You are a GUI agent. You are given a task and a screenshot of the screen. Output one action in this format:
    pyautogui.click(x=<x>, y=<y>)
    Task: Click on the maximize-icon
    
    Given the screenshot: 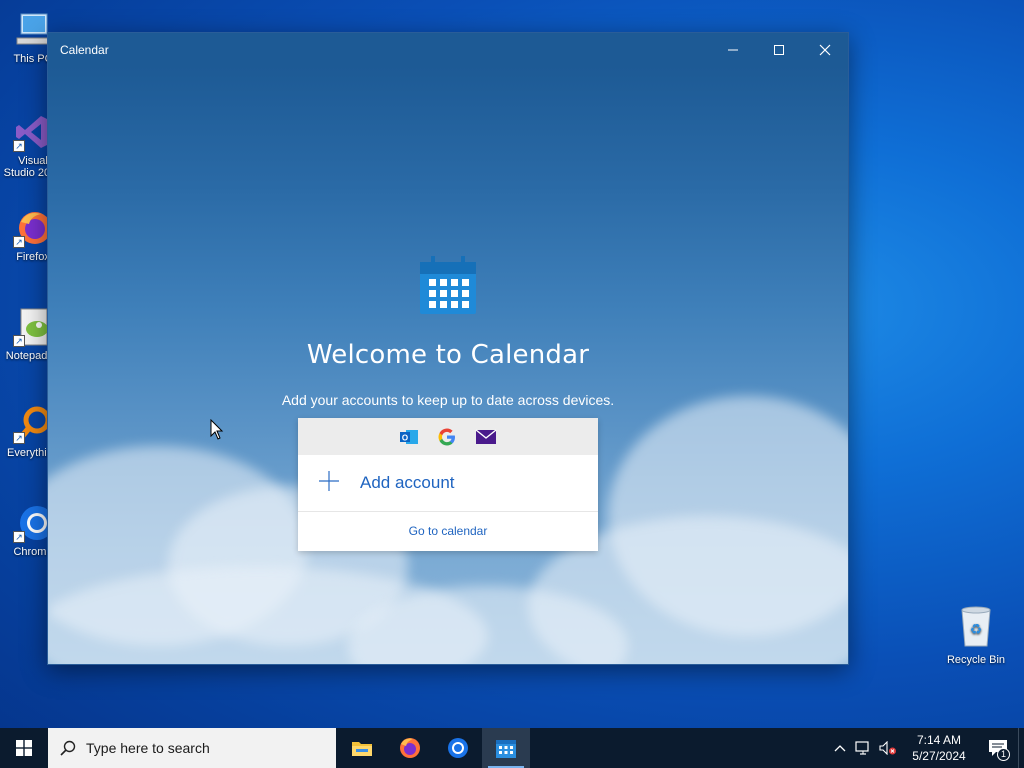 What is the action you would take?
    pyautogui.click(x=779, y=49)
    